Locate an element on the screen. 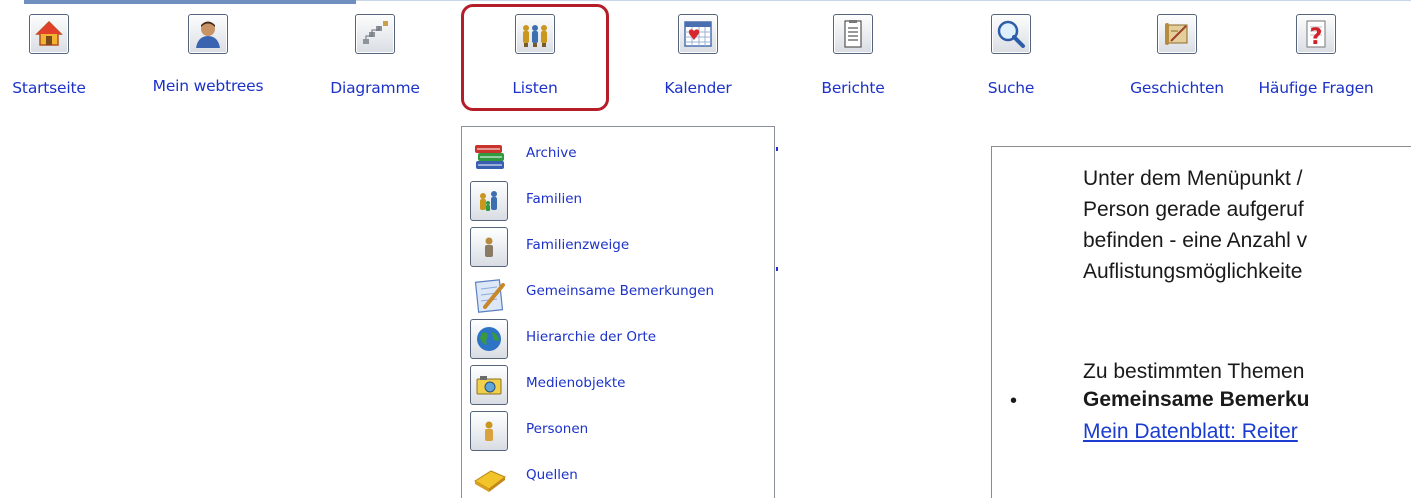 The width and height of the screenshot is (1411, 498). home-icon is located at coordinates (49, 34).